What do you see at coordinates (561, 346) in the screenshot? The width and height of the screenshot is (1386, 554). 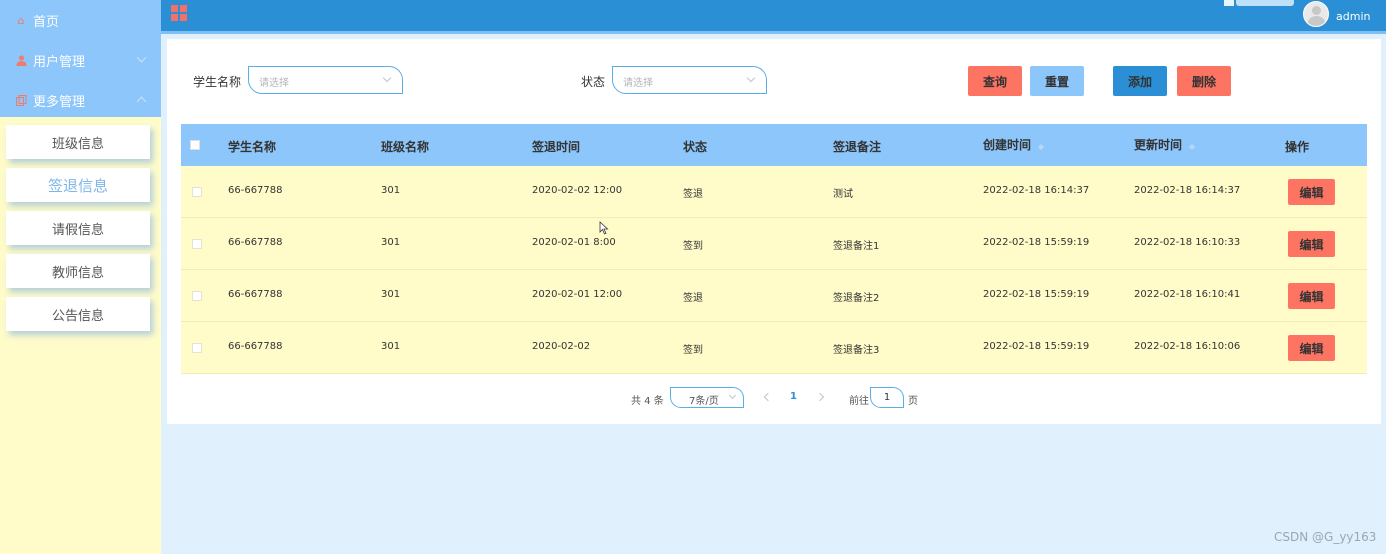 I see `cell-time: 2020-02-02` at bounding box center [561, 346].